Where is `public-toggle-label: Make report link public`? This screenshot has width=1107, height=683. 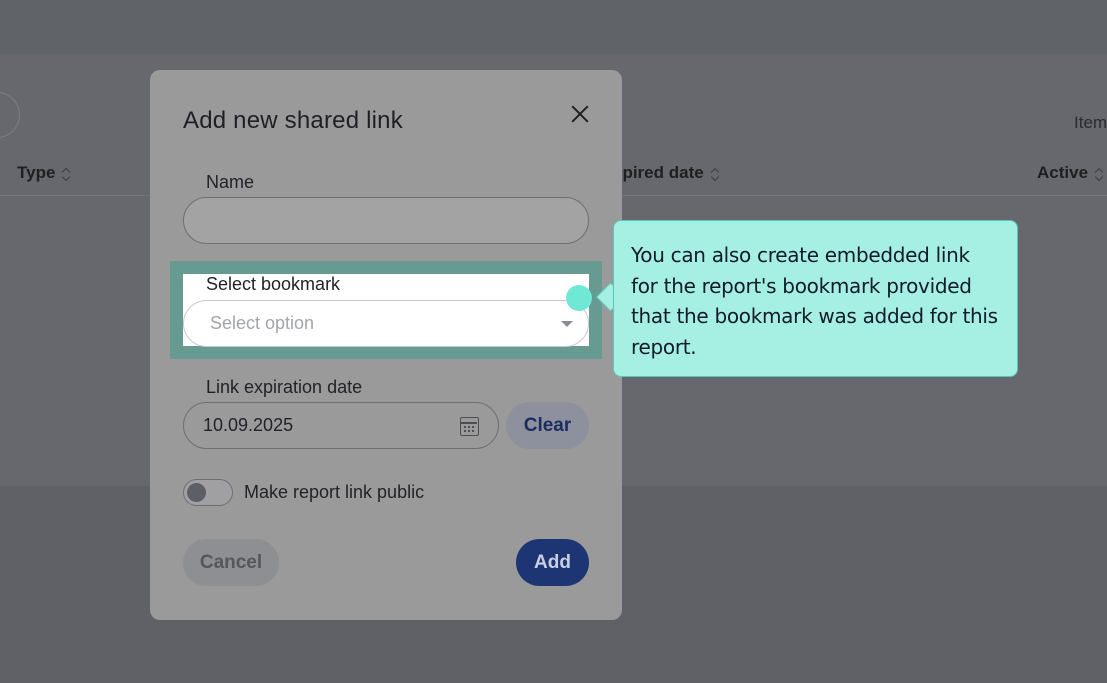 public-toggle-label: Make report link public is located at coordinates (334, 492).